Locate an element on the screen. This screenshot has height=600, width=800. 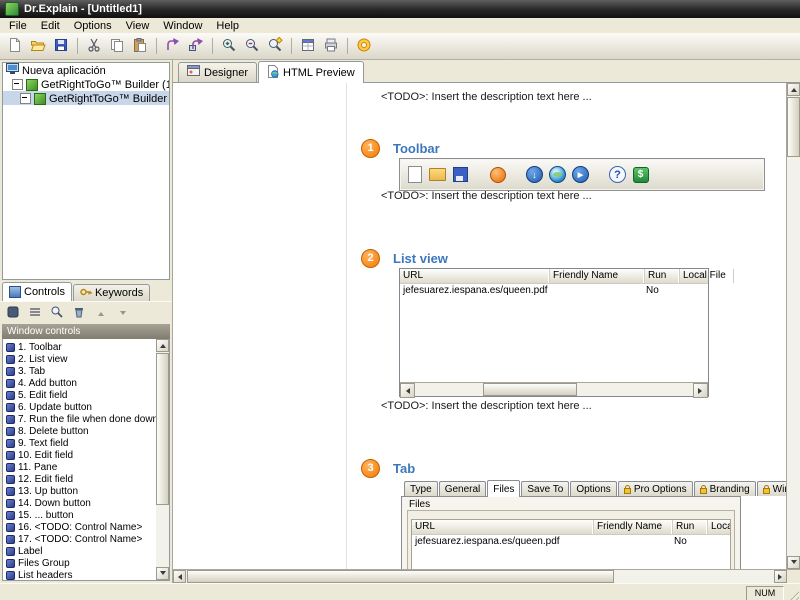
zoom-reset-button is located at coordinates (275, 46).